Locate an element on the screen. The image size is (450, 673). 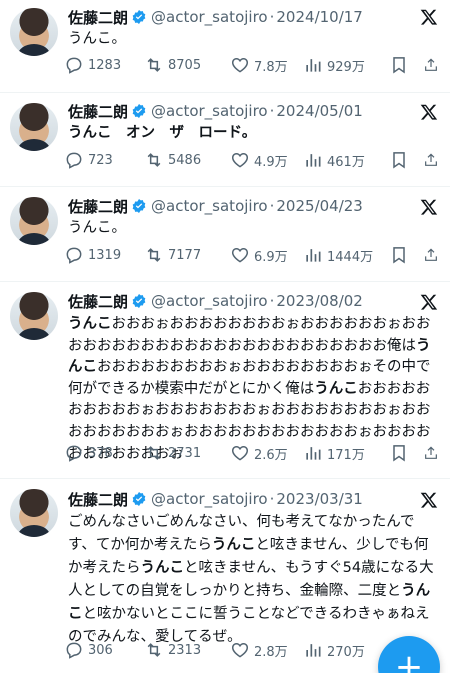
retweet-count: 8705 is located at coordinates (185, 65).